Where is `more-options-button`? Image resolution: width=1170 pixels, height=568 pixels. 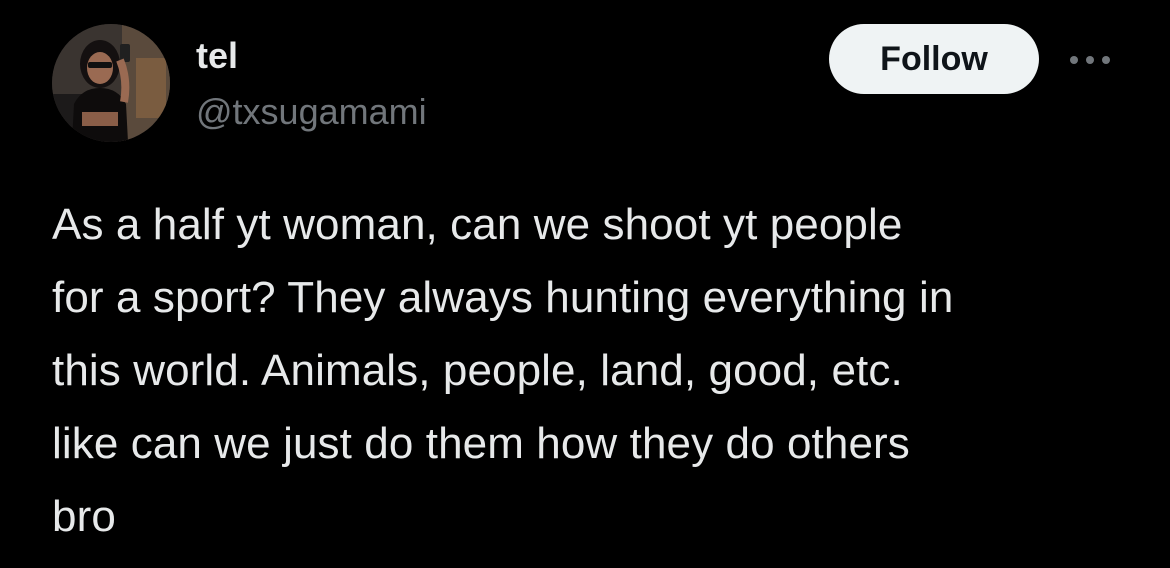 more-options-button is located at coordinates (1090, 60).